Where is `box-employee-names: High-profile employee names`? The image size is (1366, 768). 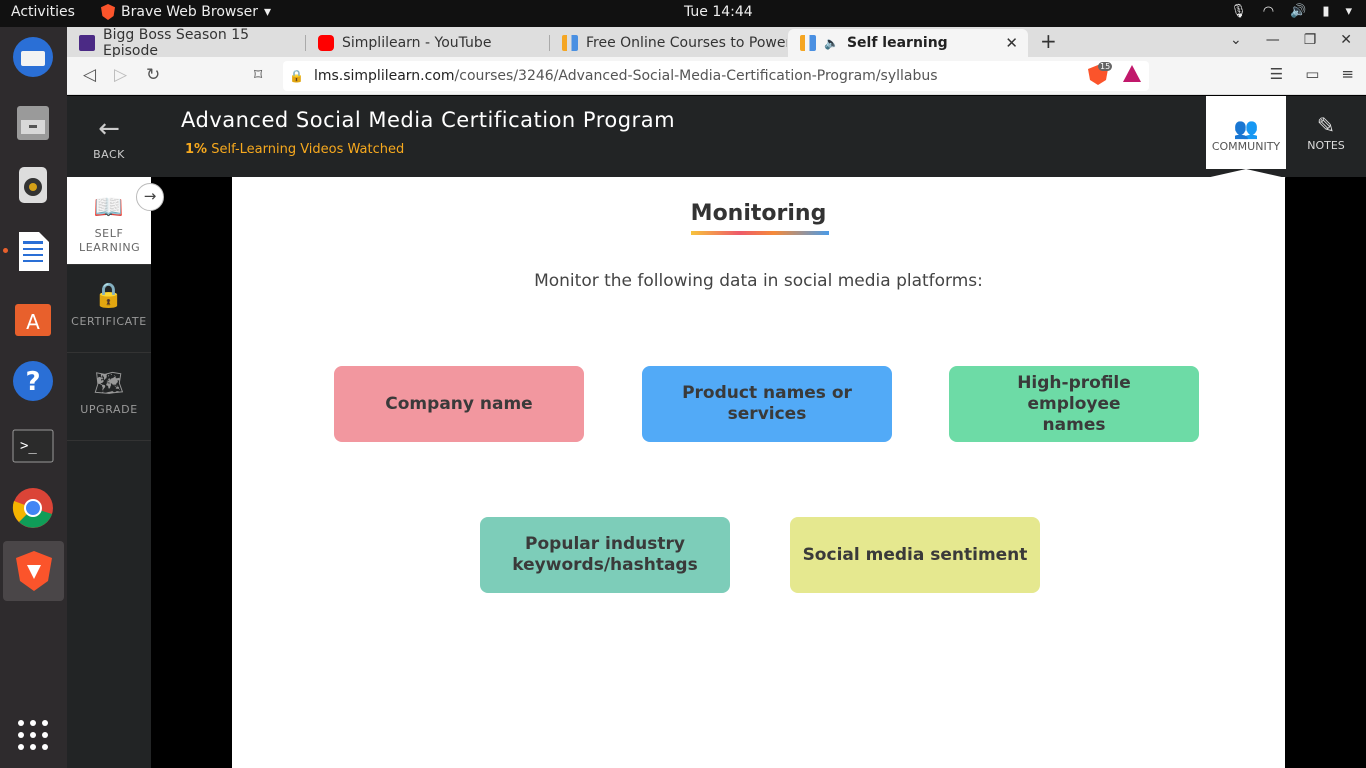
box-employee-names: High-profile employee names is located at coordinates (1074, 404).